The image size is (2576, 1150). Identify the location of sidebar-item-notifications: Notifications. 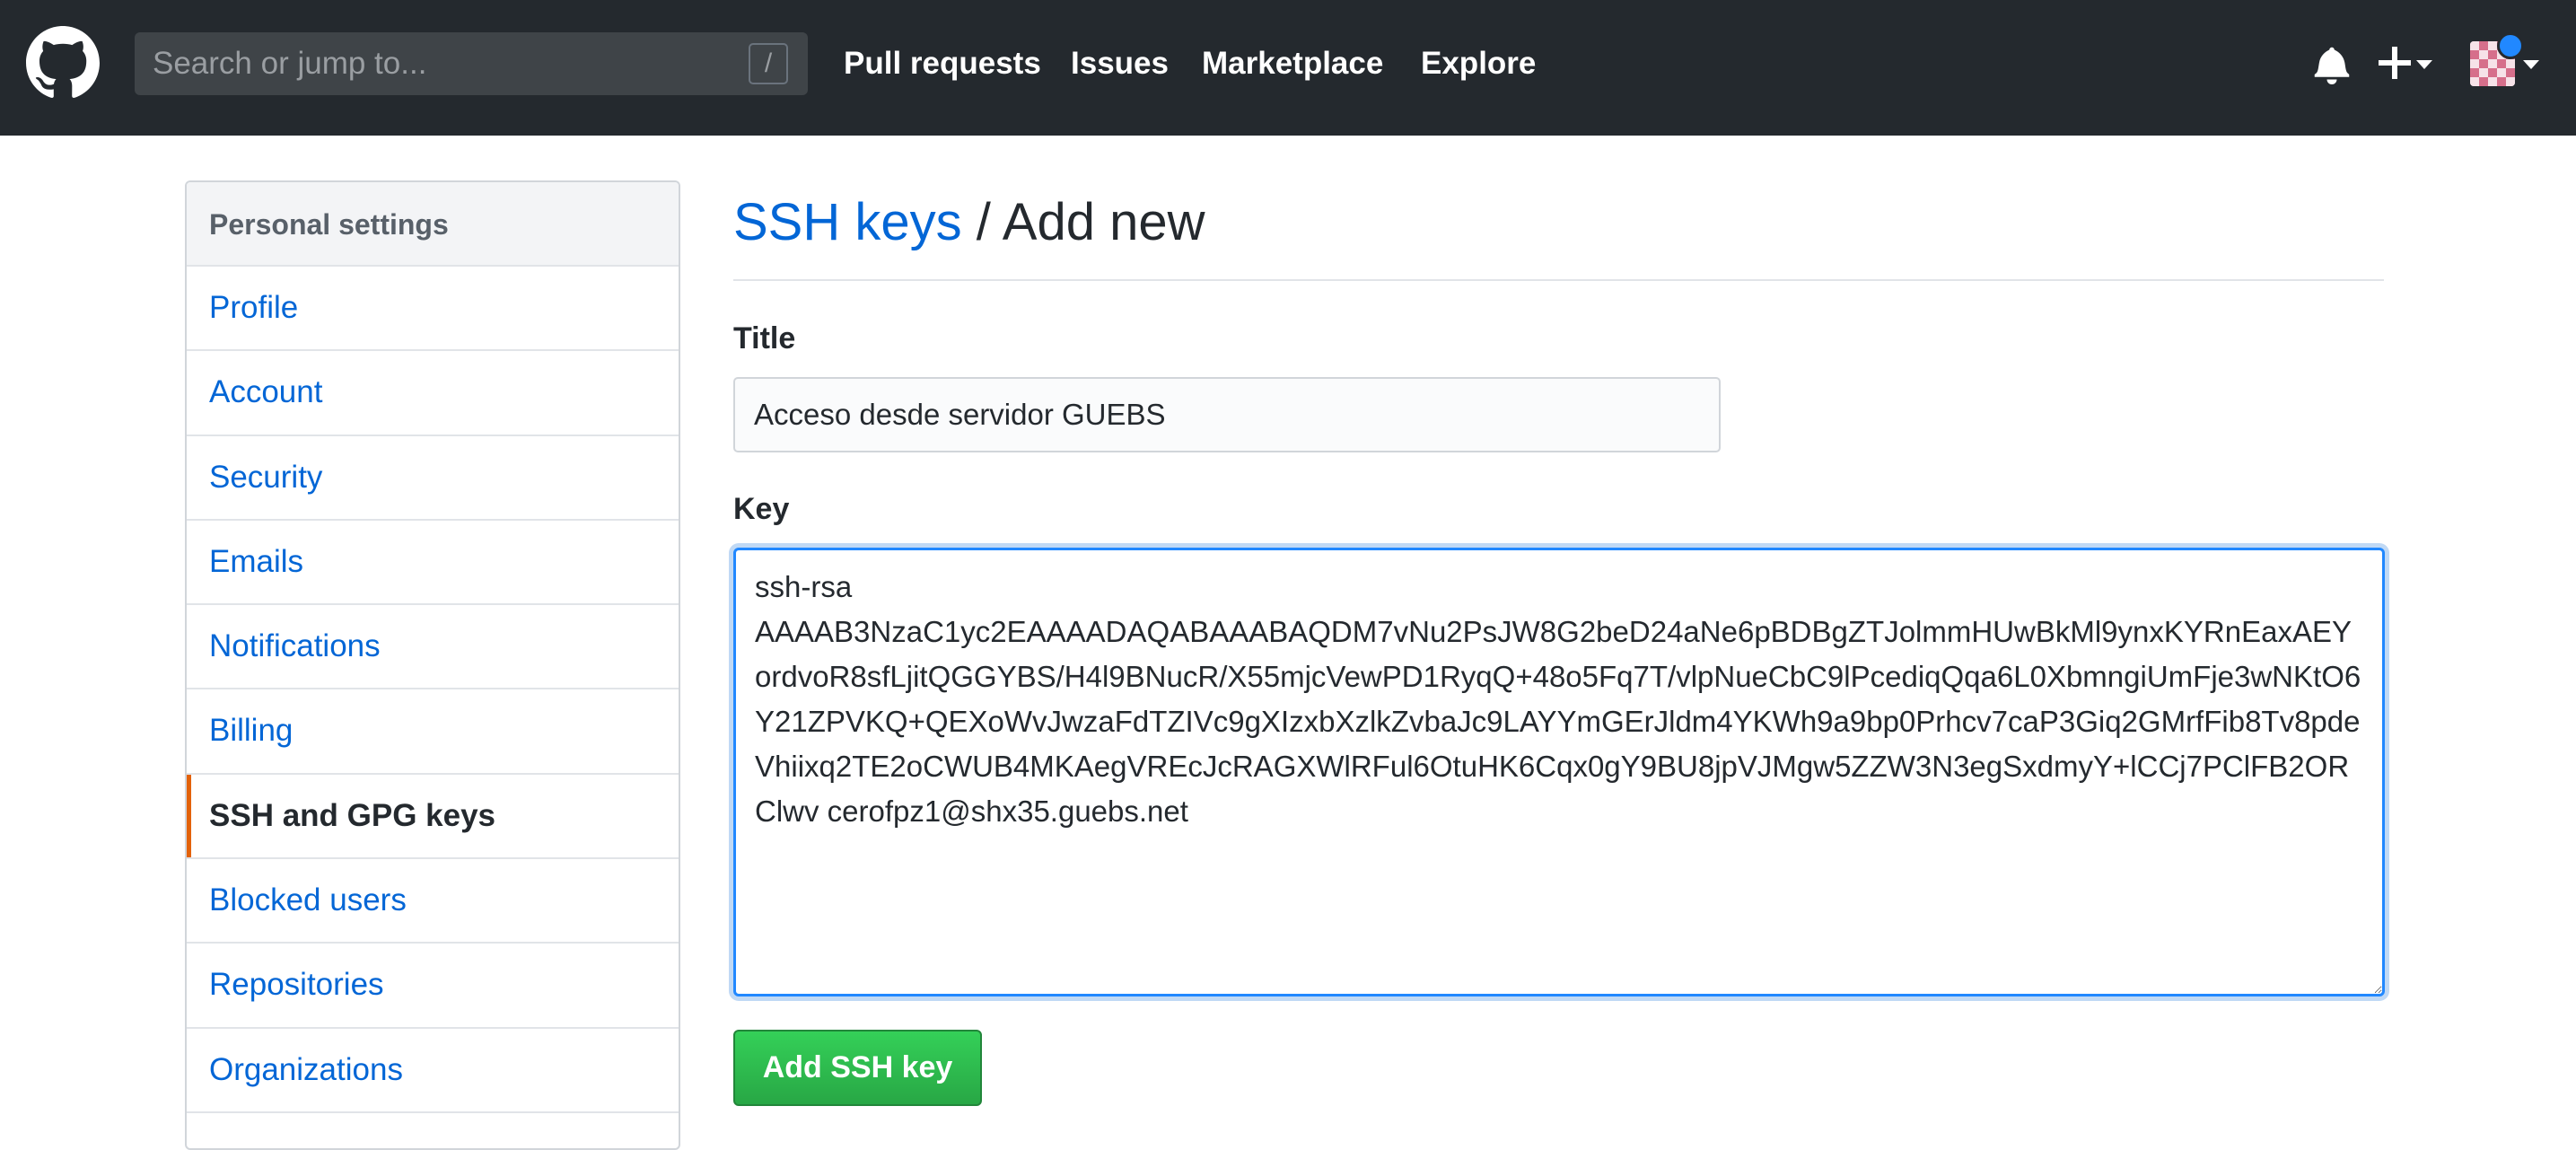
(433, 647).